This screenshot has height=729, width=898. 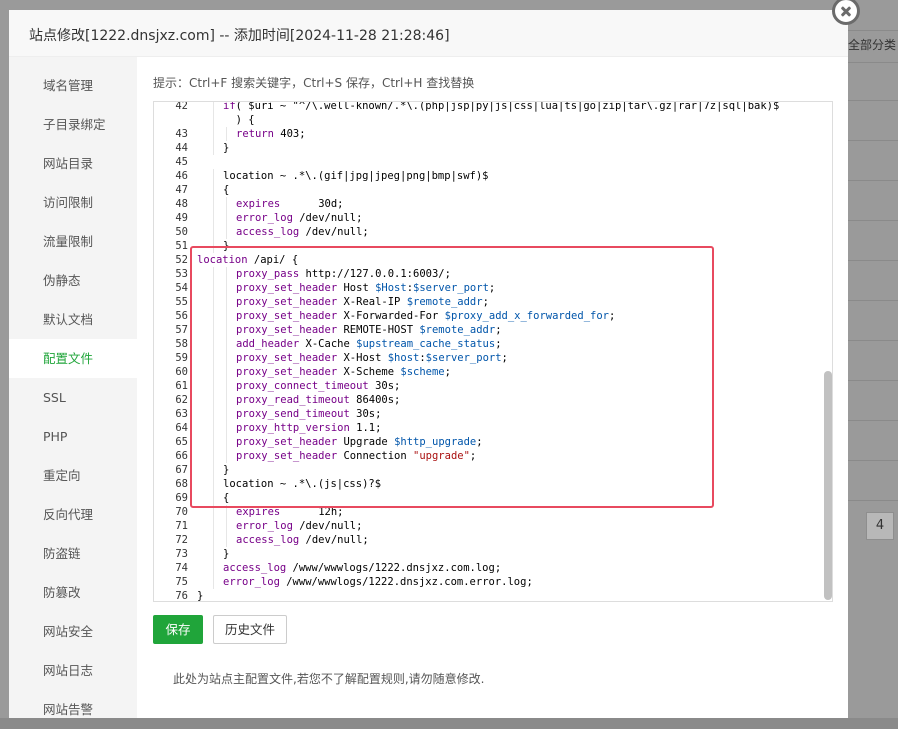 What do you see at coordinates (73, 553) in the screenshot?
I see `sidebar-item: 防盗链` at bounding box center [73, 553].